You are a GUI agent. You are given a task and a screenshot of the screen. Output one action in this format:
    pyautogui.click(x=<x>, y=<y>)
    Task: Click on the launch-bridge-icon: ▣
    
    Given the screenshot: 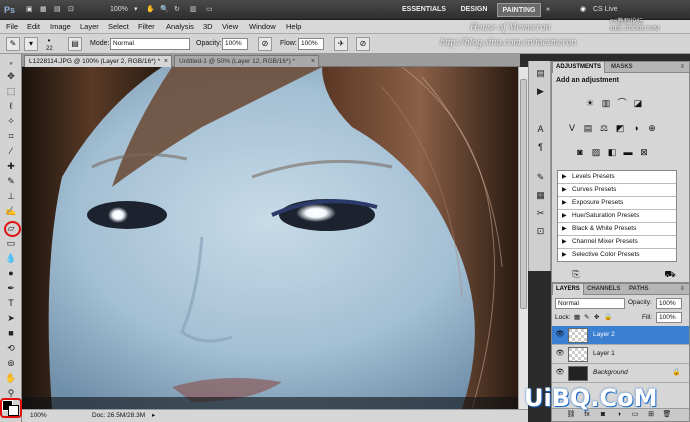 What is the action you would take?
    pyautogui.click(x=29, y=10)
    